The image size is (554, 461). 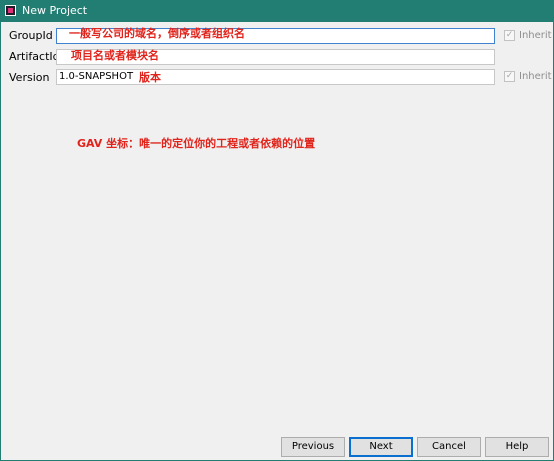 What do you see at coordinates (10, 10) in the screenshot?
I see `intellij-idea-icon` at bounding box center [10, 10].